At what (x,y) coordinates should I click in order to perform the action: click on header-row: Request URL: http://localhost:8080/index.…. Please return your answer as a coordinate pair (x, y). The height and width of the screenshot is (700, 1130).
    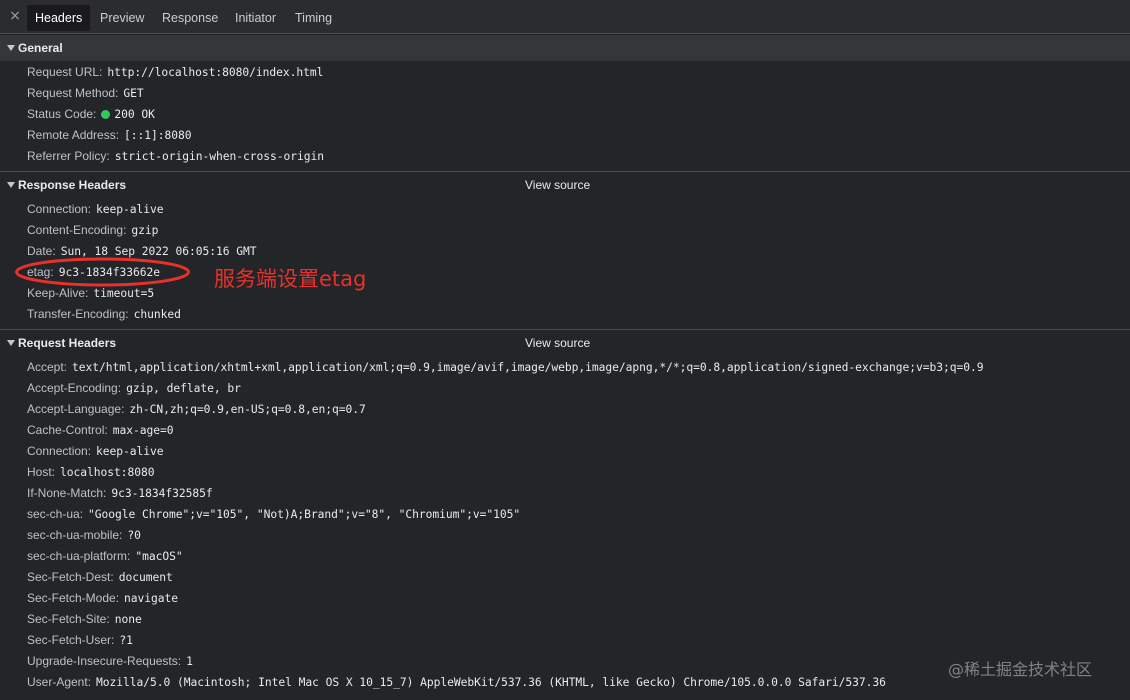
    Looking at the image, I should click on (175, 72).